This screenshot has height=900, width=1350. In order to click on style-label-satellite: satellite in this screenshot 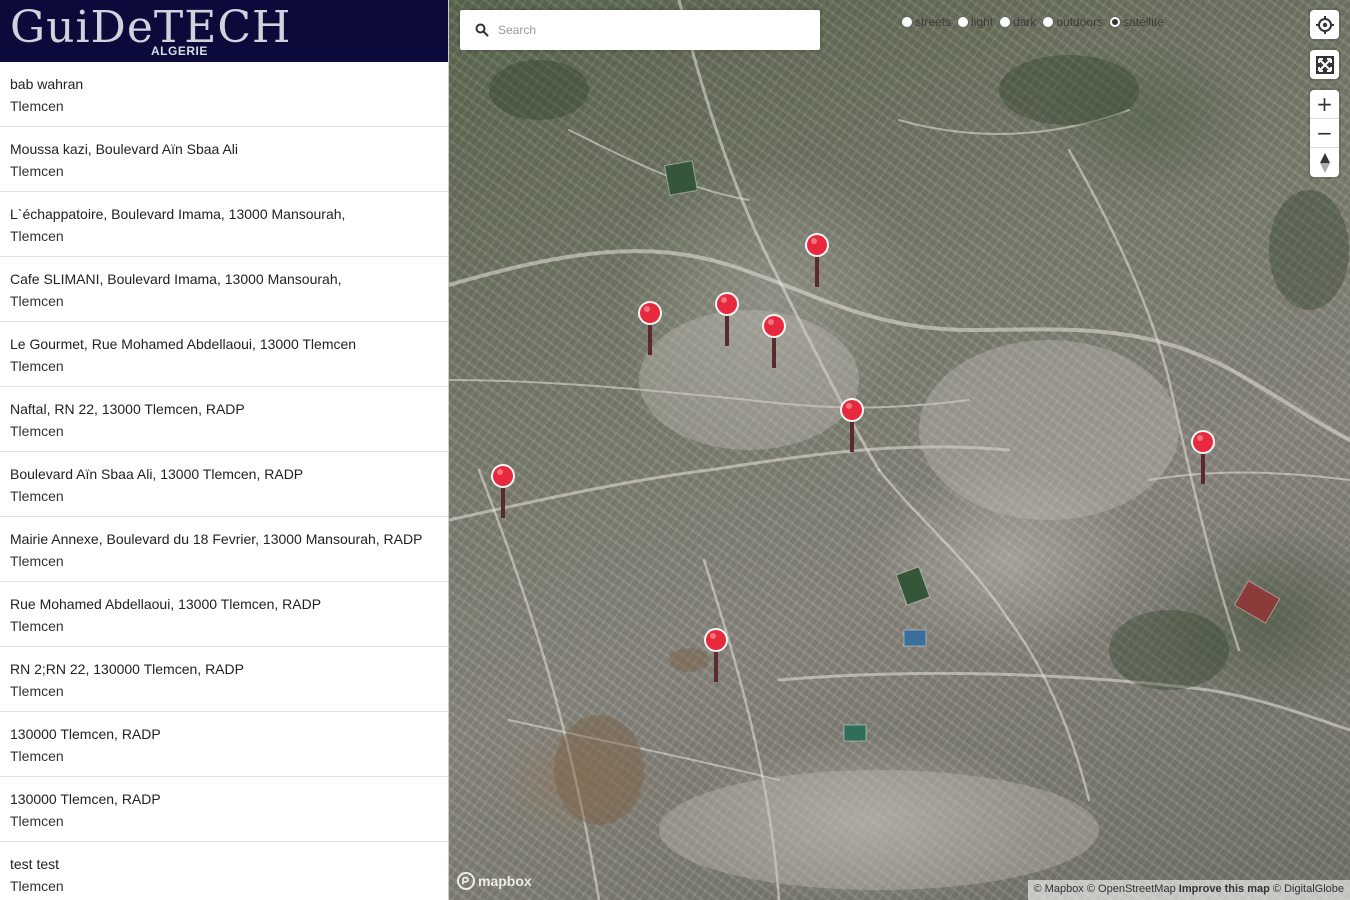, I will do `click(1143, 22)`.